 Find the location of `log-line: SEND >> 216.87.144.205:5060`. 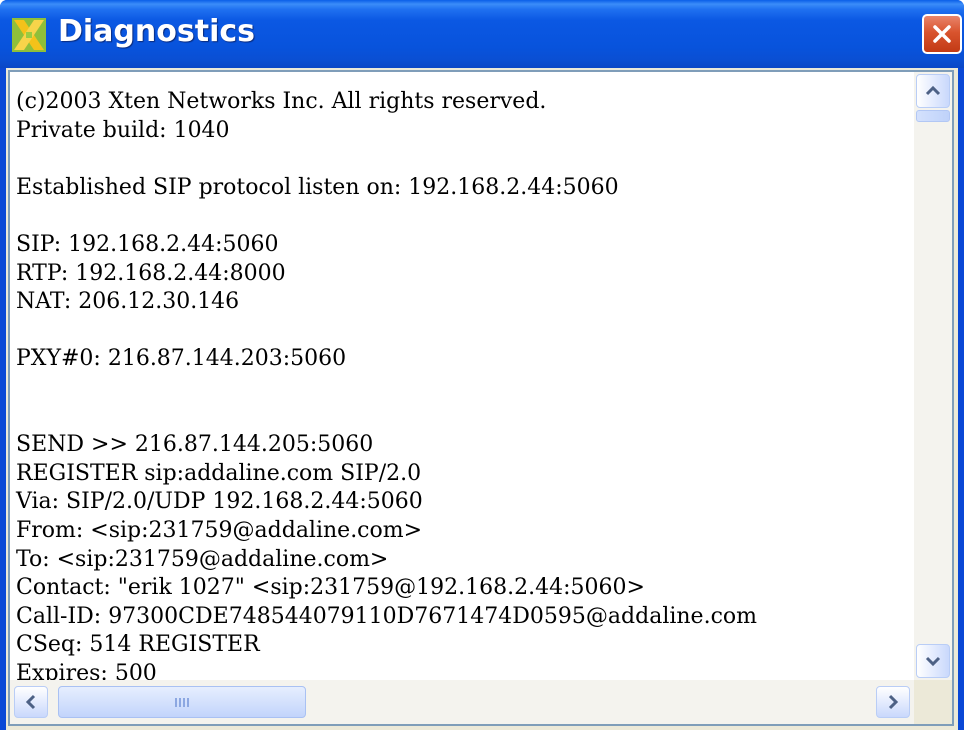

log-line: SEND >> 216.87.144.205:5060 is located at coordinates (195, 445).